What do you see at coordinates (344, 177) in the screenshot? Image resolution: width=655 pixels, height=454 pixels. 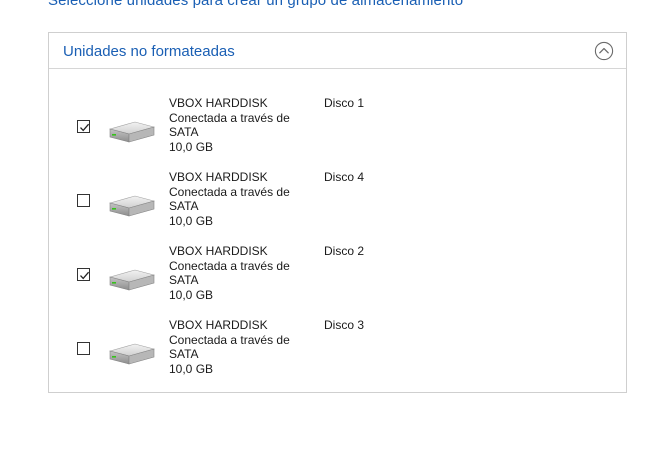 I see `disk-label: Disco 4` at bounding box center [344, 177].